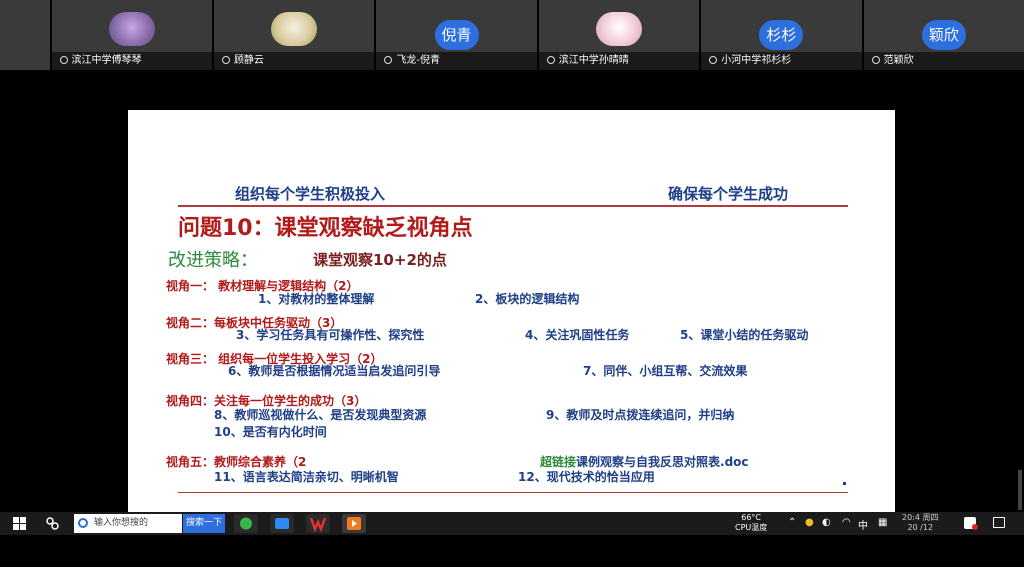 This screenshot has height=567, width=1024. What do you see at coordinates (586, 477) in the screenshot?
I see `item-12: 12、现代技术的恰当应用` at bounding box center [586, 477].